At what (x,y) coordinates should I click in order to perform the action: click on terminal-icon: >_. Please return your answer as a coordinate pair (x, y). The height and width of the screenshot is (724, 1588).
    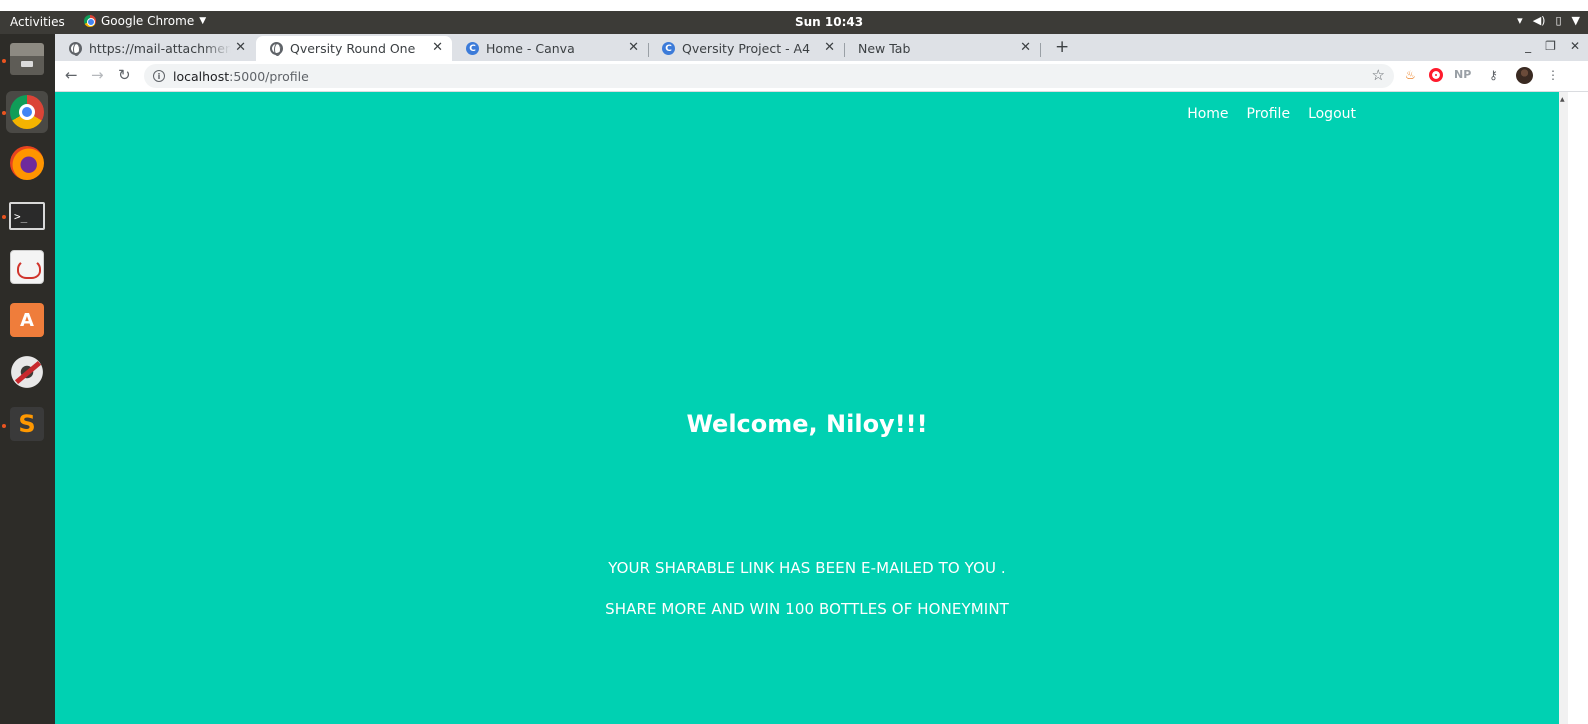
    Looking at the image, I should click on (27, 216).